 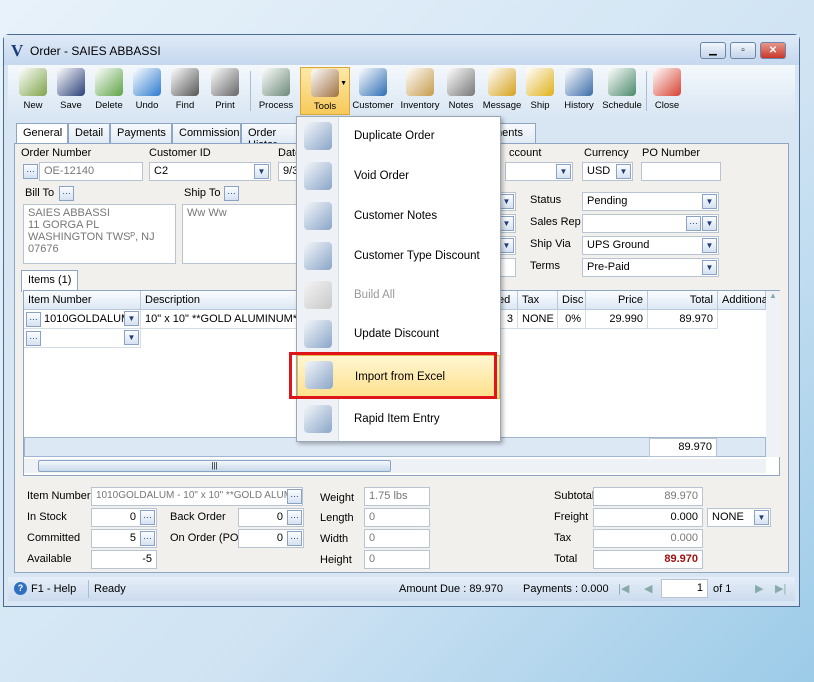 What do you see at coordinates (244, 234) in the screenshot?
I see `ship-to-address: Ww Ww` at bounding box center [244, 234].